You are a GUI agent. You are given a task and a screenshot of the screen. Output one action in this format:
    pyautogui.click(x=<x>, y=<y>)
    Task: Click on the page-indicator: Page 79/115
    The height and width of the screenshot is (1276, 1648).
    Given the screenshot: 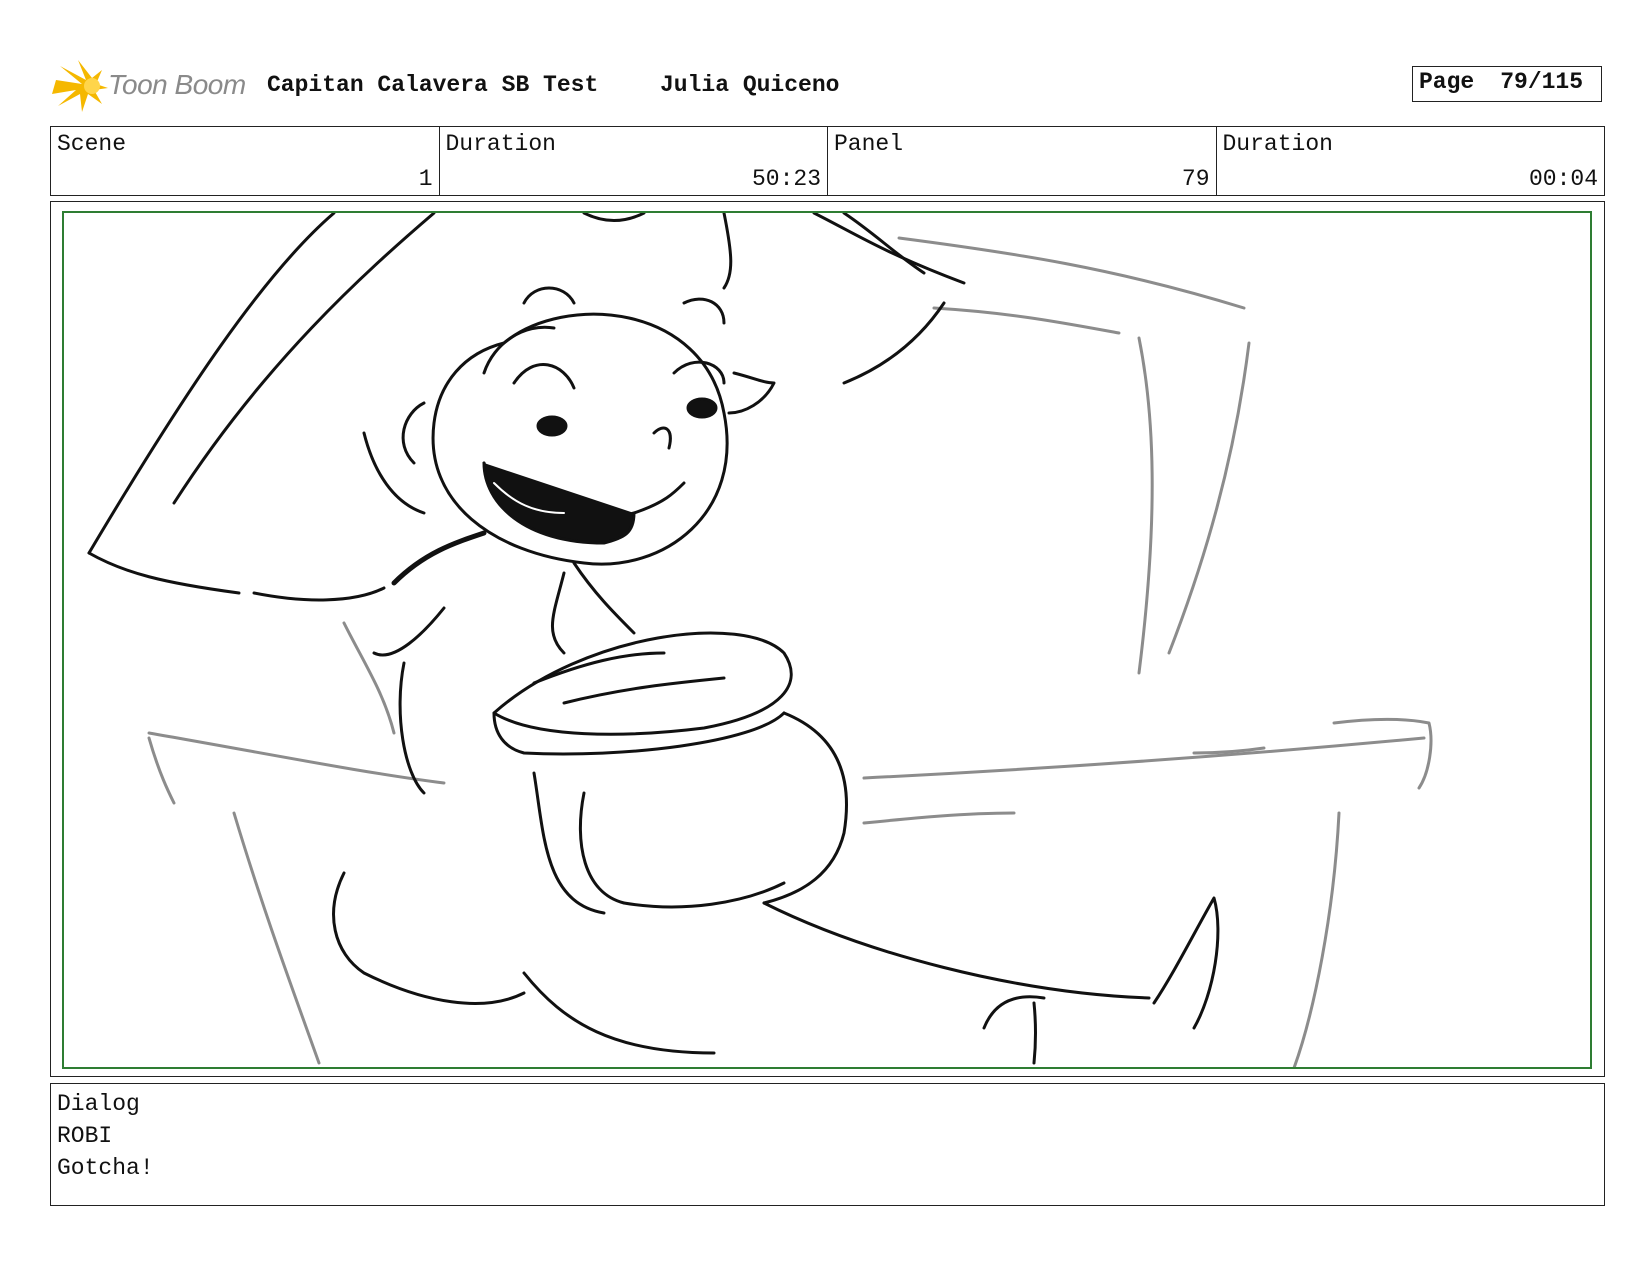 What is the action you would take?
    pyautogui.click(x=1507, y=84)
    